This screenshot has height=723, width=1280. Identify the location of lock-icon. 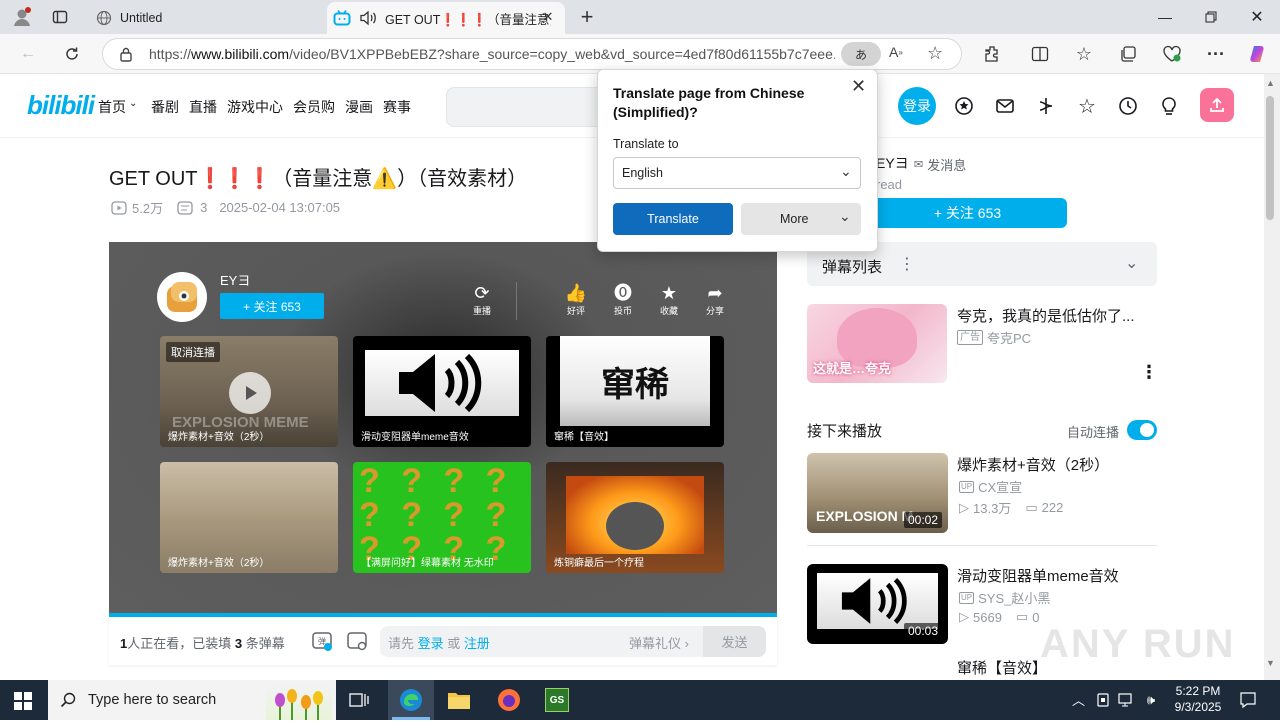
(126, 54).